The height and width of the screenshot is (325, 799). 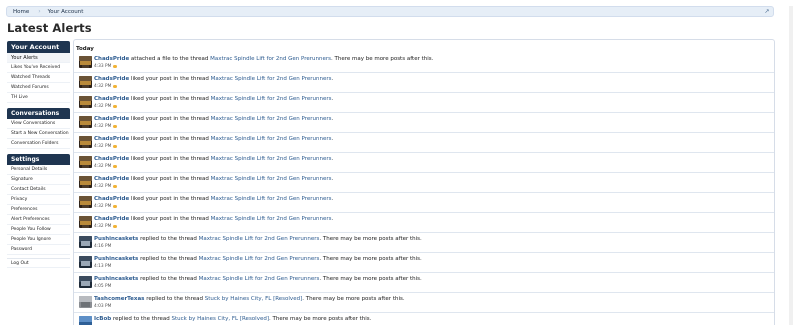 What do you see at coordinates (119, 299) in the screenshot?
I see `alert-username-link: TashcomerTexas` at bounding box center [119, 299].